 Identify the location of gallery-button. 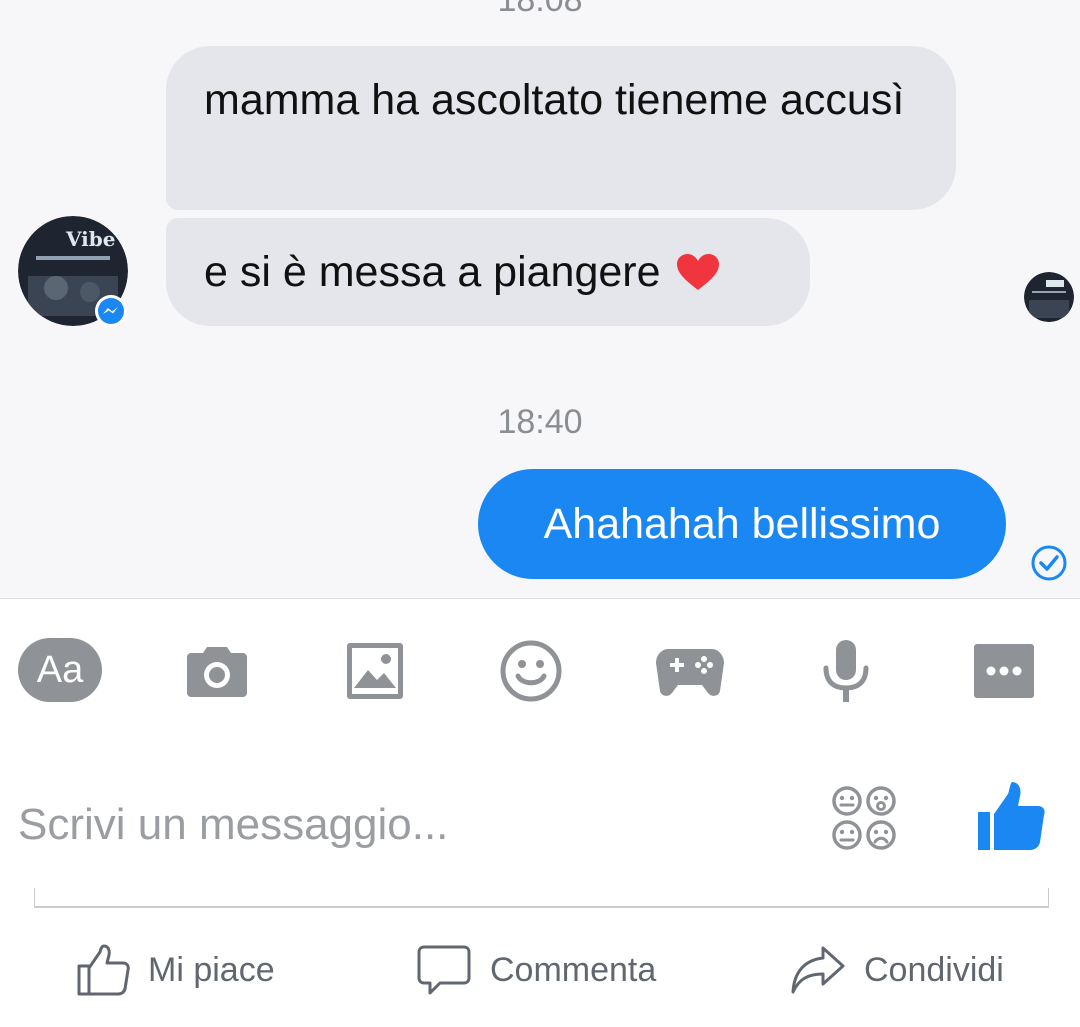
(375, 671).